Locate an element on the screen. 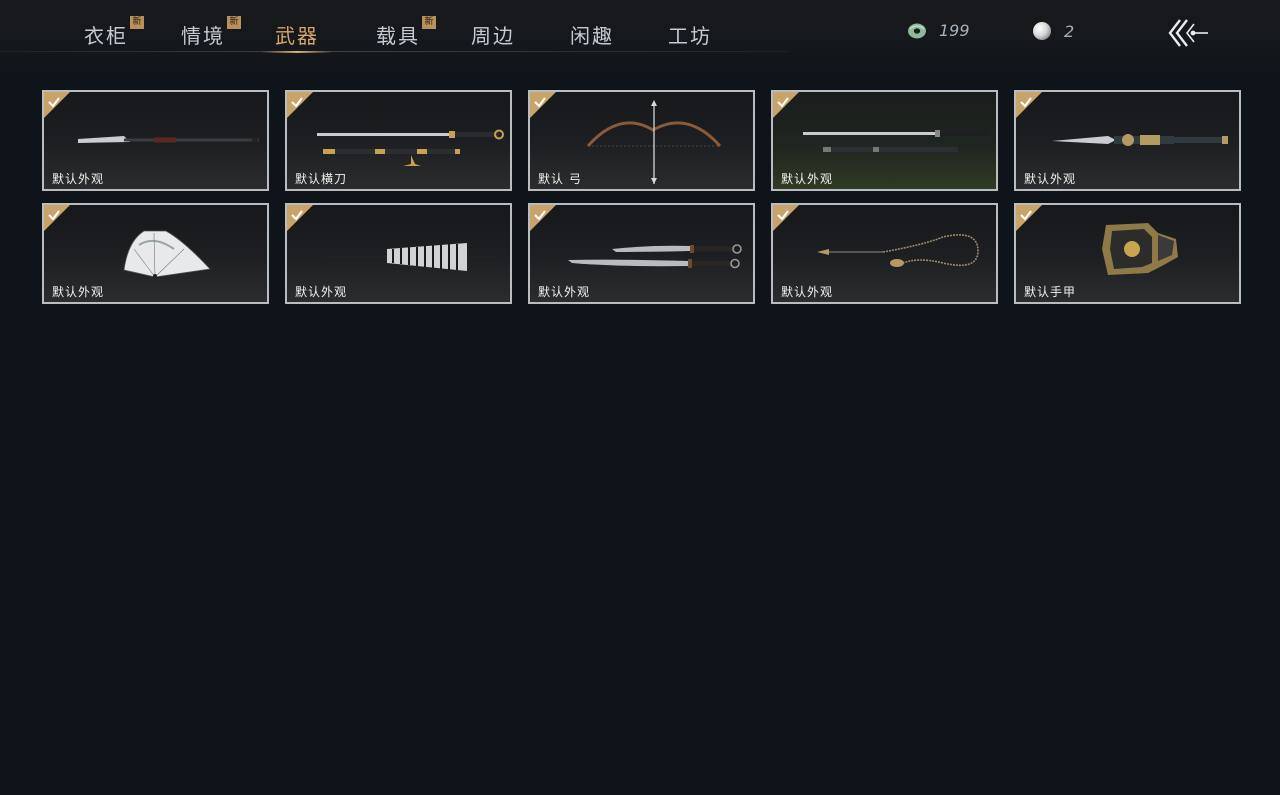 Image resolution: width=1280 pixels, height=795 pixels. tab-label: 闲趣 is located at coordinates (592, 36).